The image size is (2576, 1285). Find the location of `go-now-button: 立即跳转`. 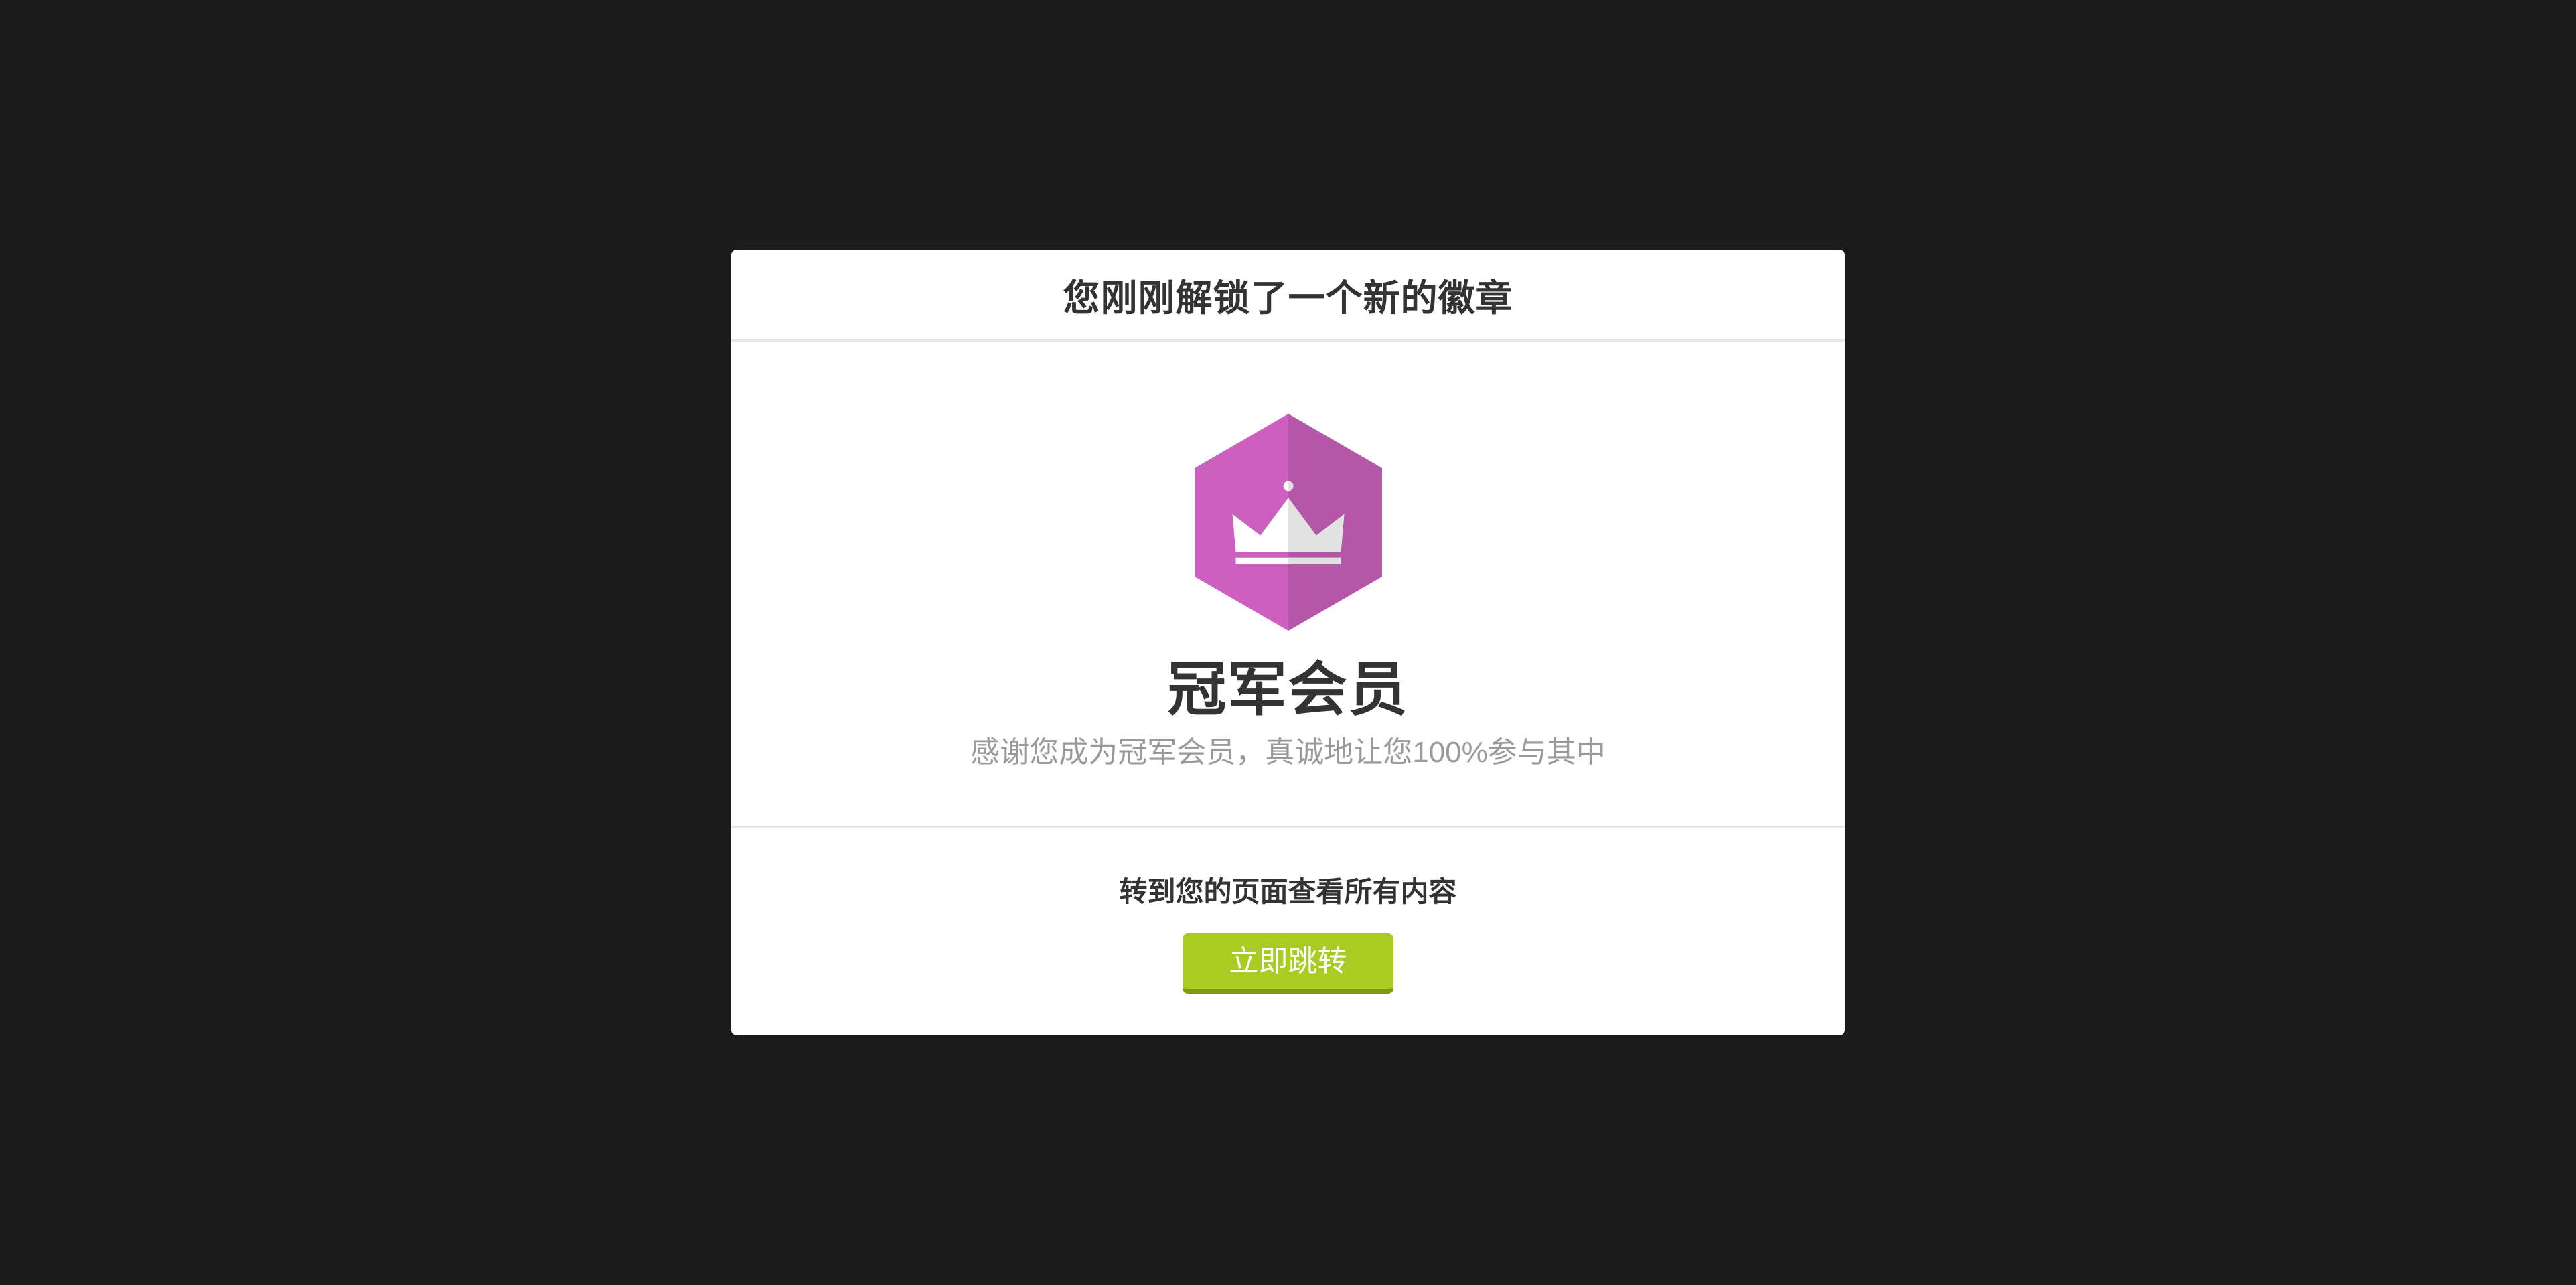

go-now-button: 立即跳转 is located at coordinates (1288, 964).